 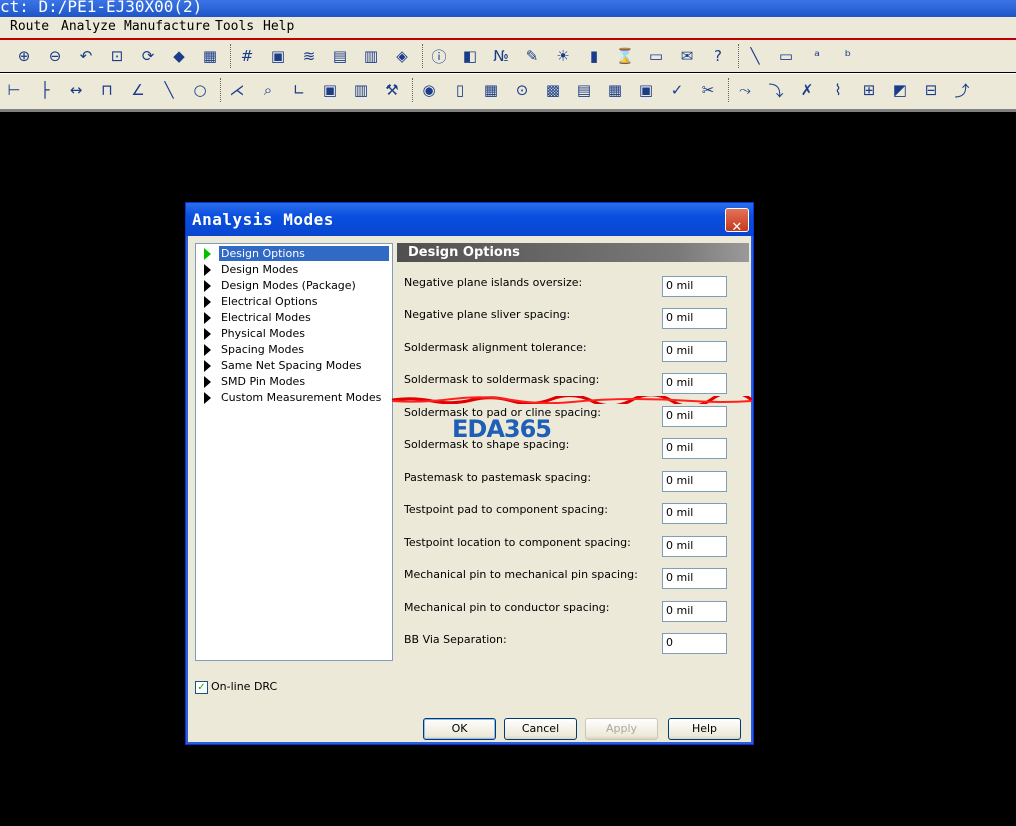 I want to click on bus-icon: ⤴, so click(x=962, y=90).